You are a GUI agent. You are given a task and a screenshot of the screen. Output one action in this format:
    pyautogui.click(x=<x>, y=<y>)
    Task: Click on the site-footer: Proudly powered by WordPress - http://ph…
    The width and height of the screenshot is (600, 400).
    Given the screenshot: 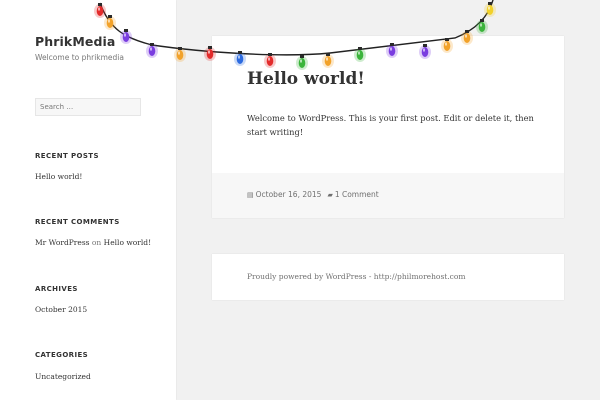 What is the action you would take?
    pyautogui.click(x=388, y=277)
    